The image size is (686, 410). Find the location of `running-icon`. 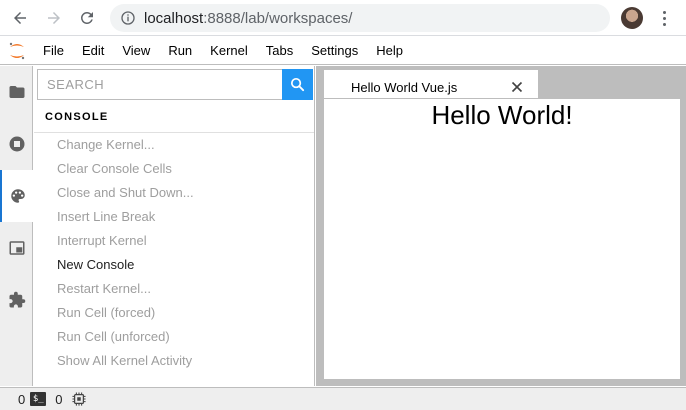

running-icon is located at coordinates (16, 144).